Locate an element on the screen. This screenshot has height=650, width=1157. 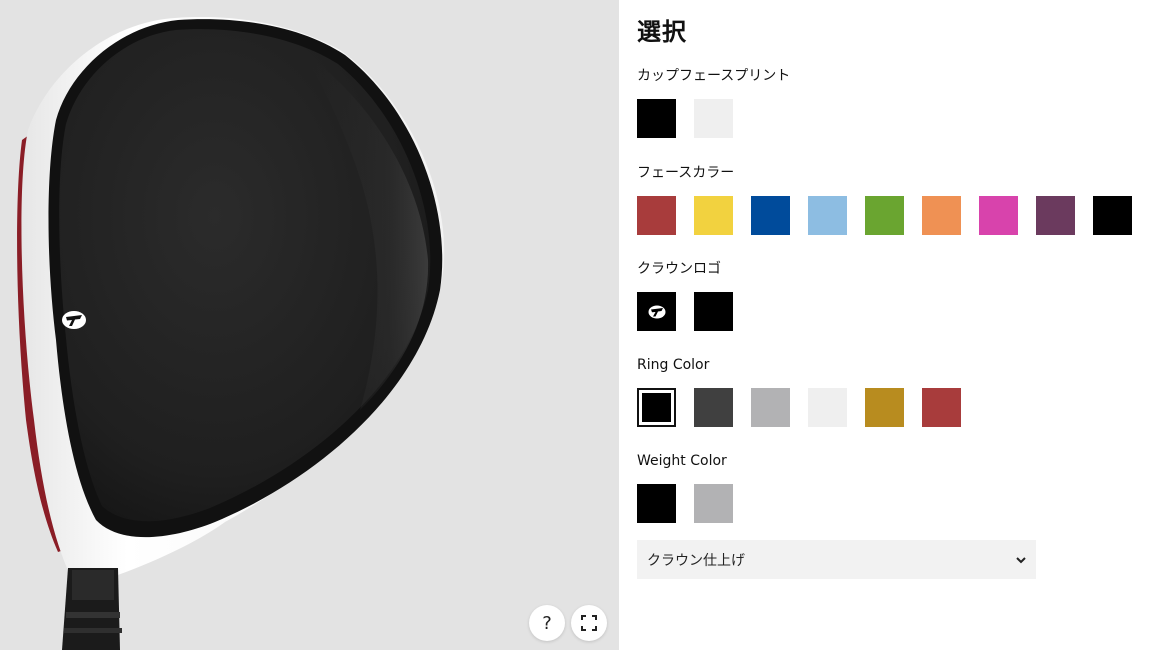
panel-title: 選択 is located at coordinates (662, 32).